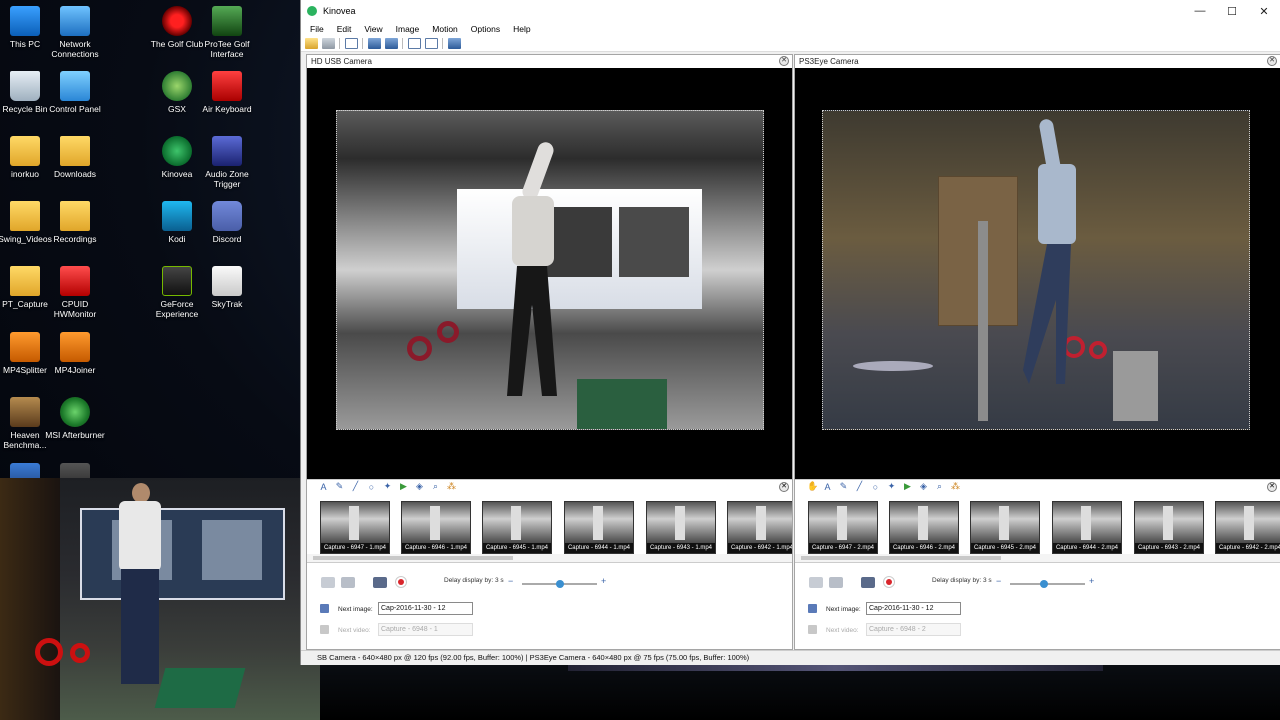  What do you see at coordinates (75, 92) in the screenshot?
I see `desktop-icon-control-panel: Control Panel` at bounding box center [75, 92].